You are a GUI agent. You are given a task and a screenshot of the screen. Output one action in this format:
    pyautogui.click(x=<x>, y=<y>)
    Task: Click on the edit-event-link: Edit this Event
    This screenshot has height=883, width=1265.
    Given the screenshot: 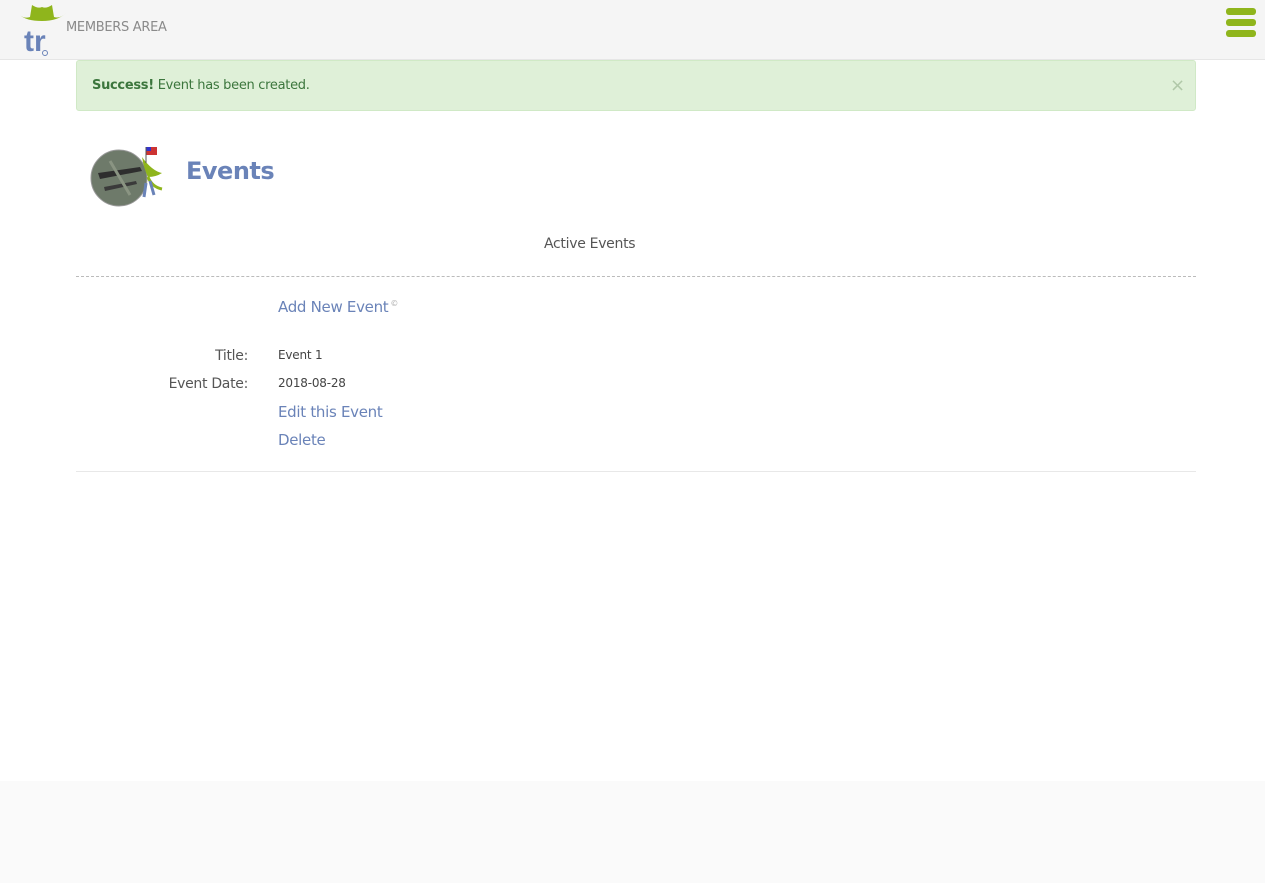 What is the action you would take?
    pyautogui.click(x=330, y=412)
    